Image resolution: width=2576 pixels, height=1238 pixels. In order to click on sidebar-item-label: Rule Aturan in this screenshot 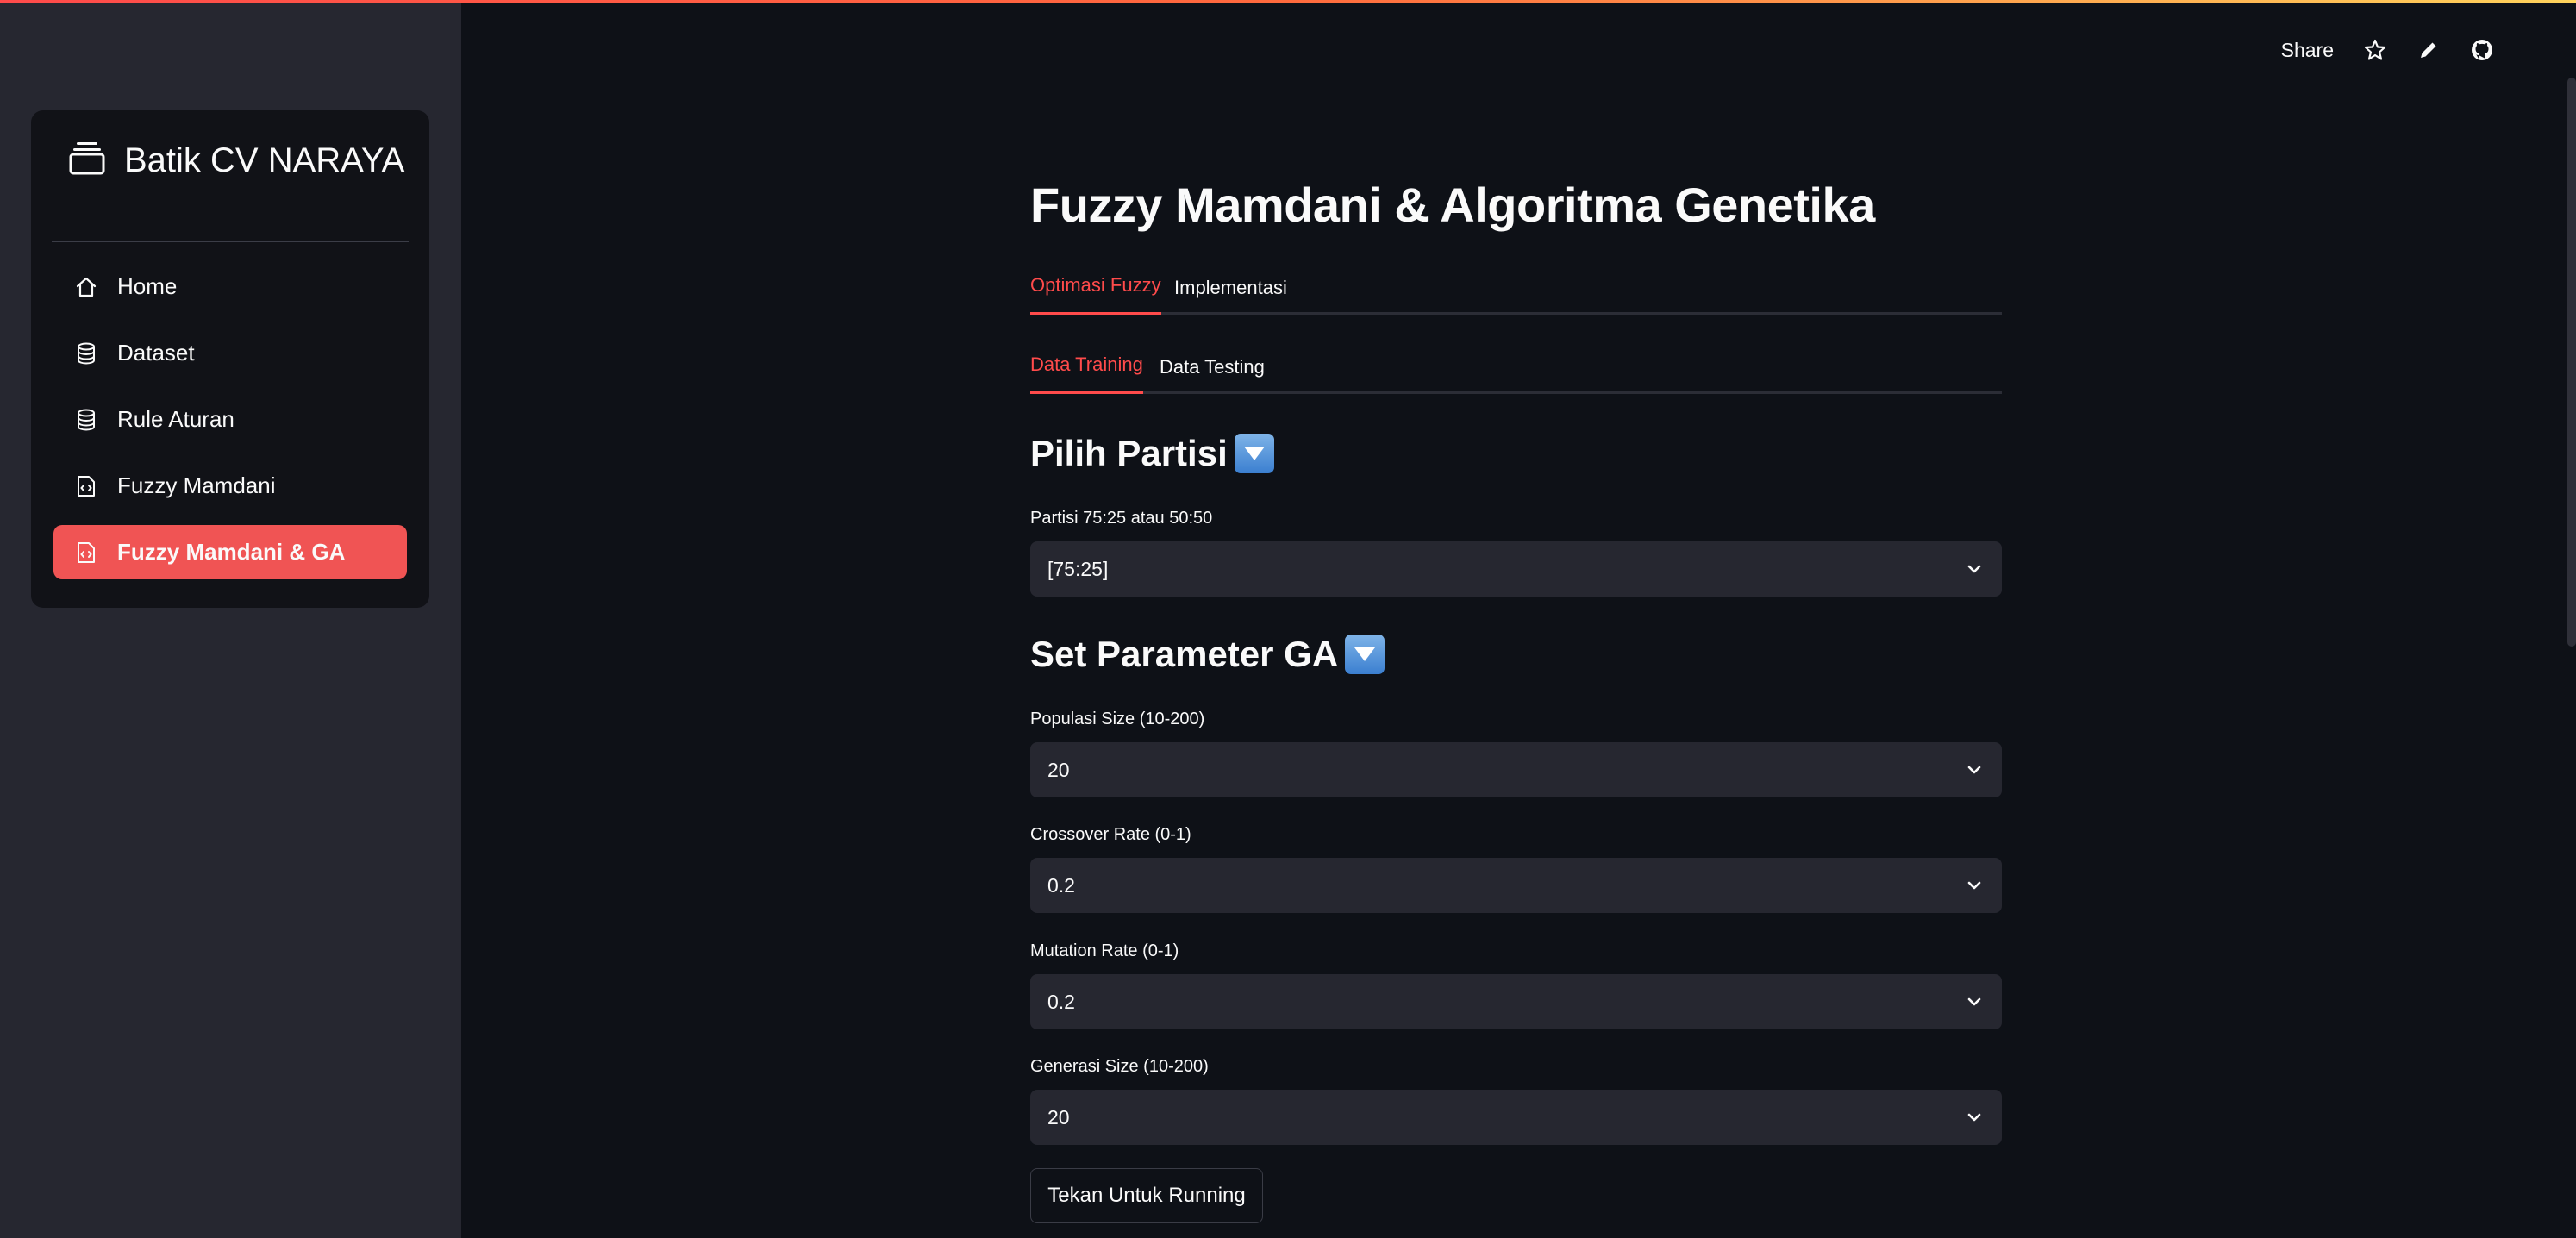, I will do `click(175, 419)`.